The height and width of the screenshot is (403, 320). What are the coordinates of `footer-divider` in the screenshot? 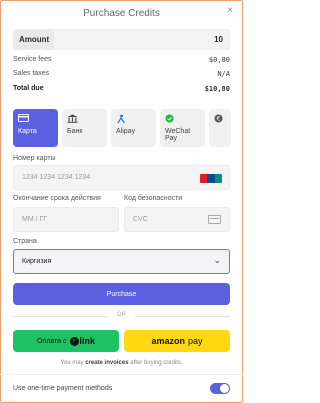 It's located at (121, 374).